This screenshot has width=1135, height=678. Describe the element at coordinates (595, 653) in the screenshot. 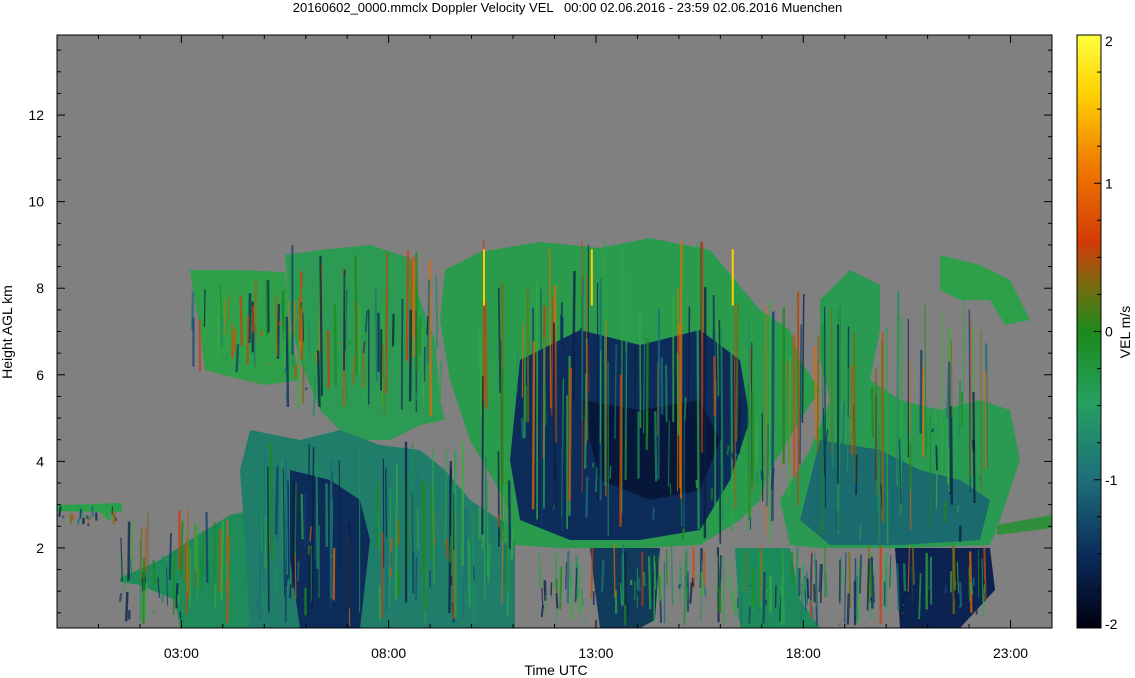

I see `x-tick-label: 13:00` at that location.